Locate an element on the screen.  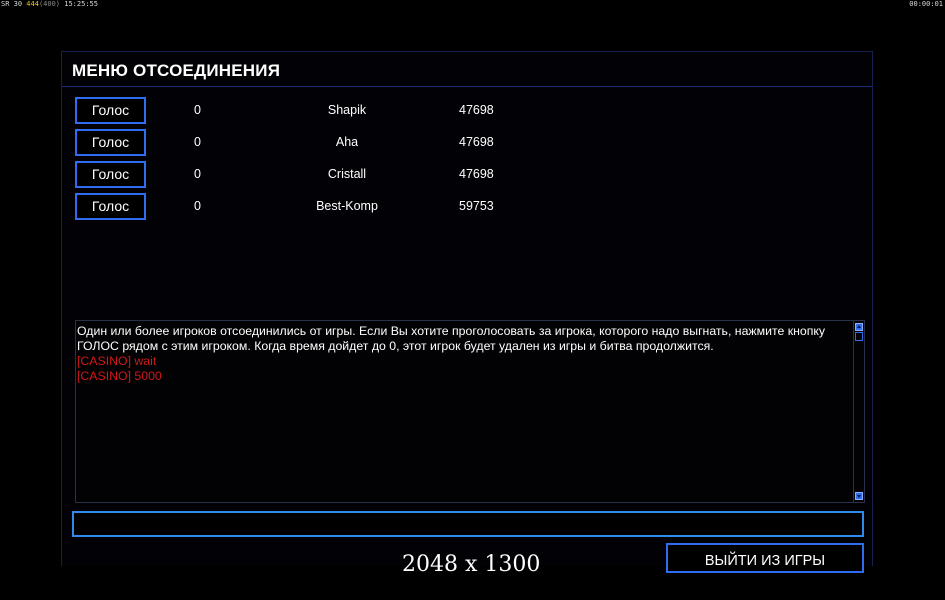
player-name: Best-Komp is located at coordinates (347, 206).